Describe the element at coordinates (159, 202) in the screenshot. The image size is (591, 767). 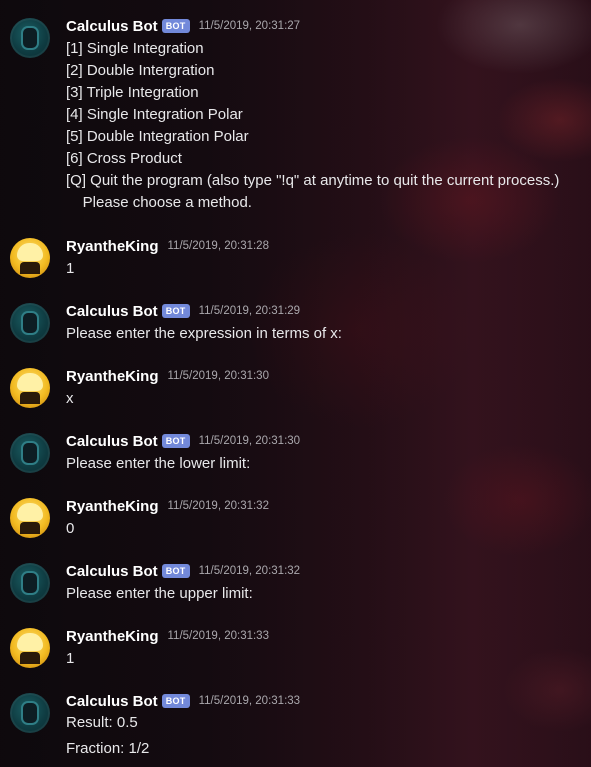
I see `message-line: Please choose a method.` at that location.